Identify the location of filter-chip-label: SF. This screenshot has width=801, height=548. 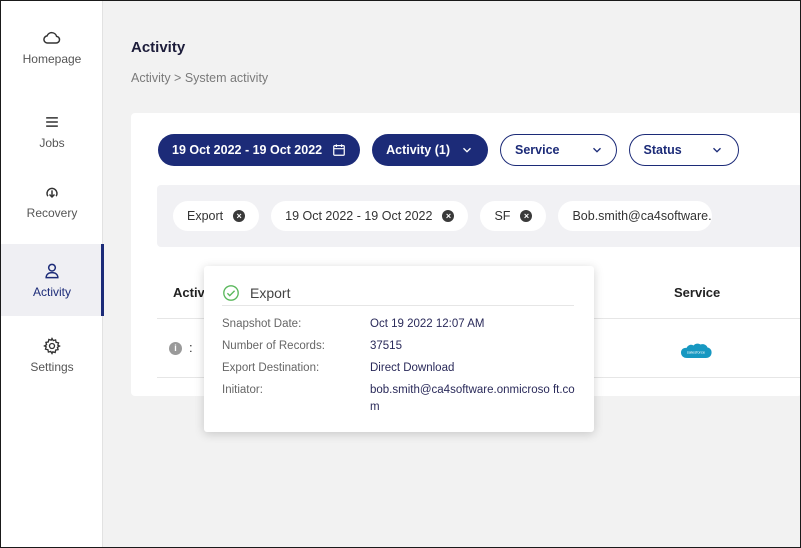
(502, 216).